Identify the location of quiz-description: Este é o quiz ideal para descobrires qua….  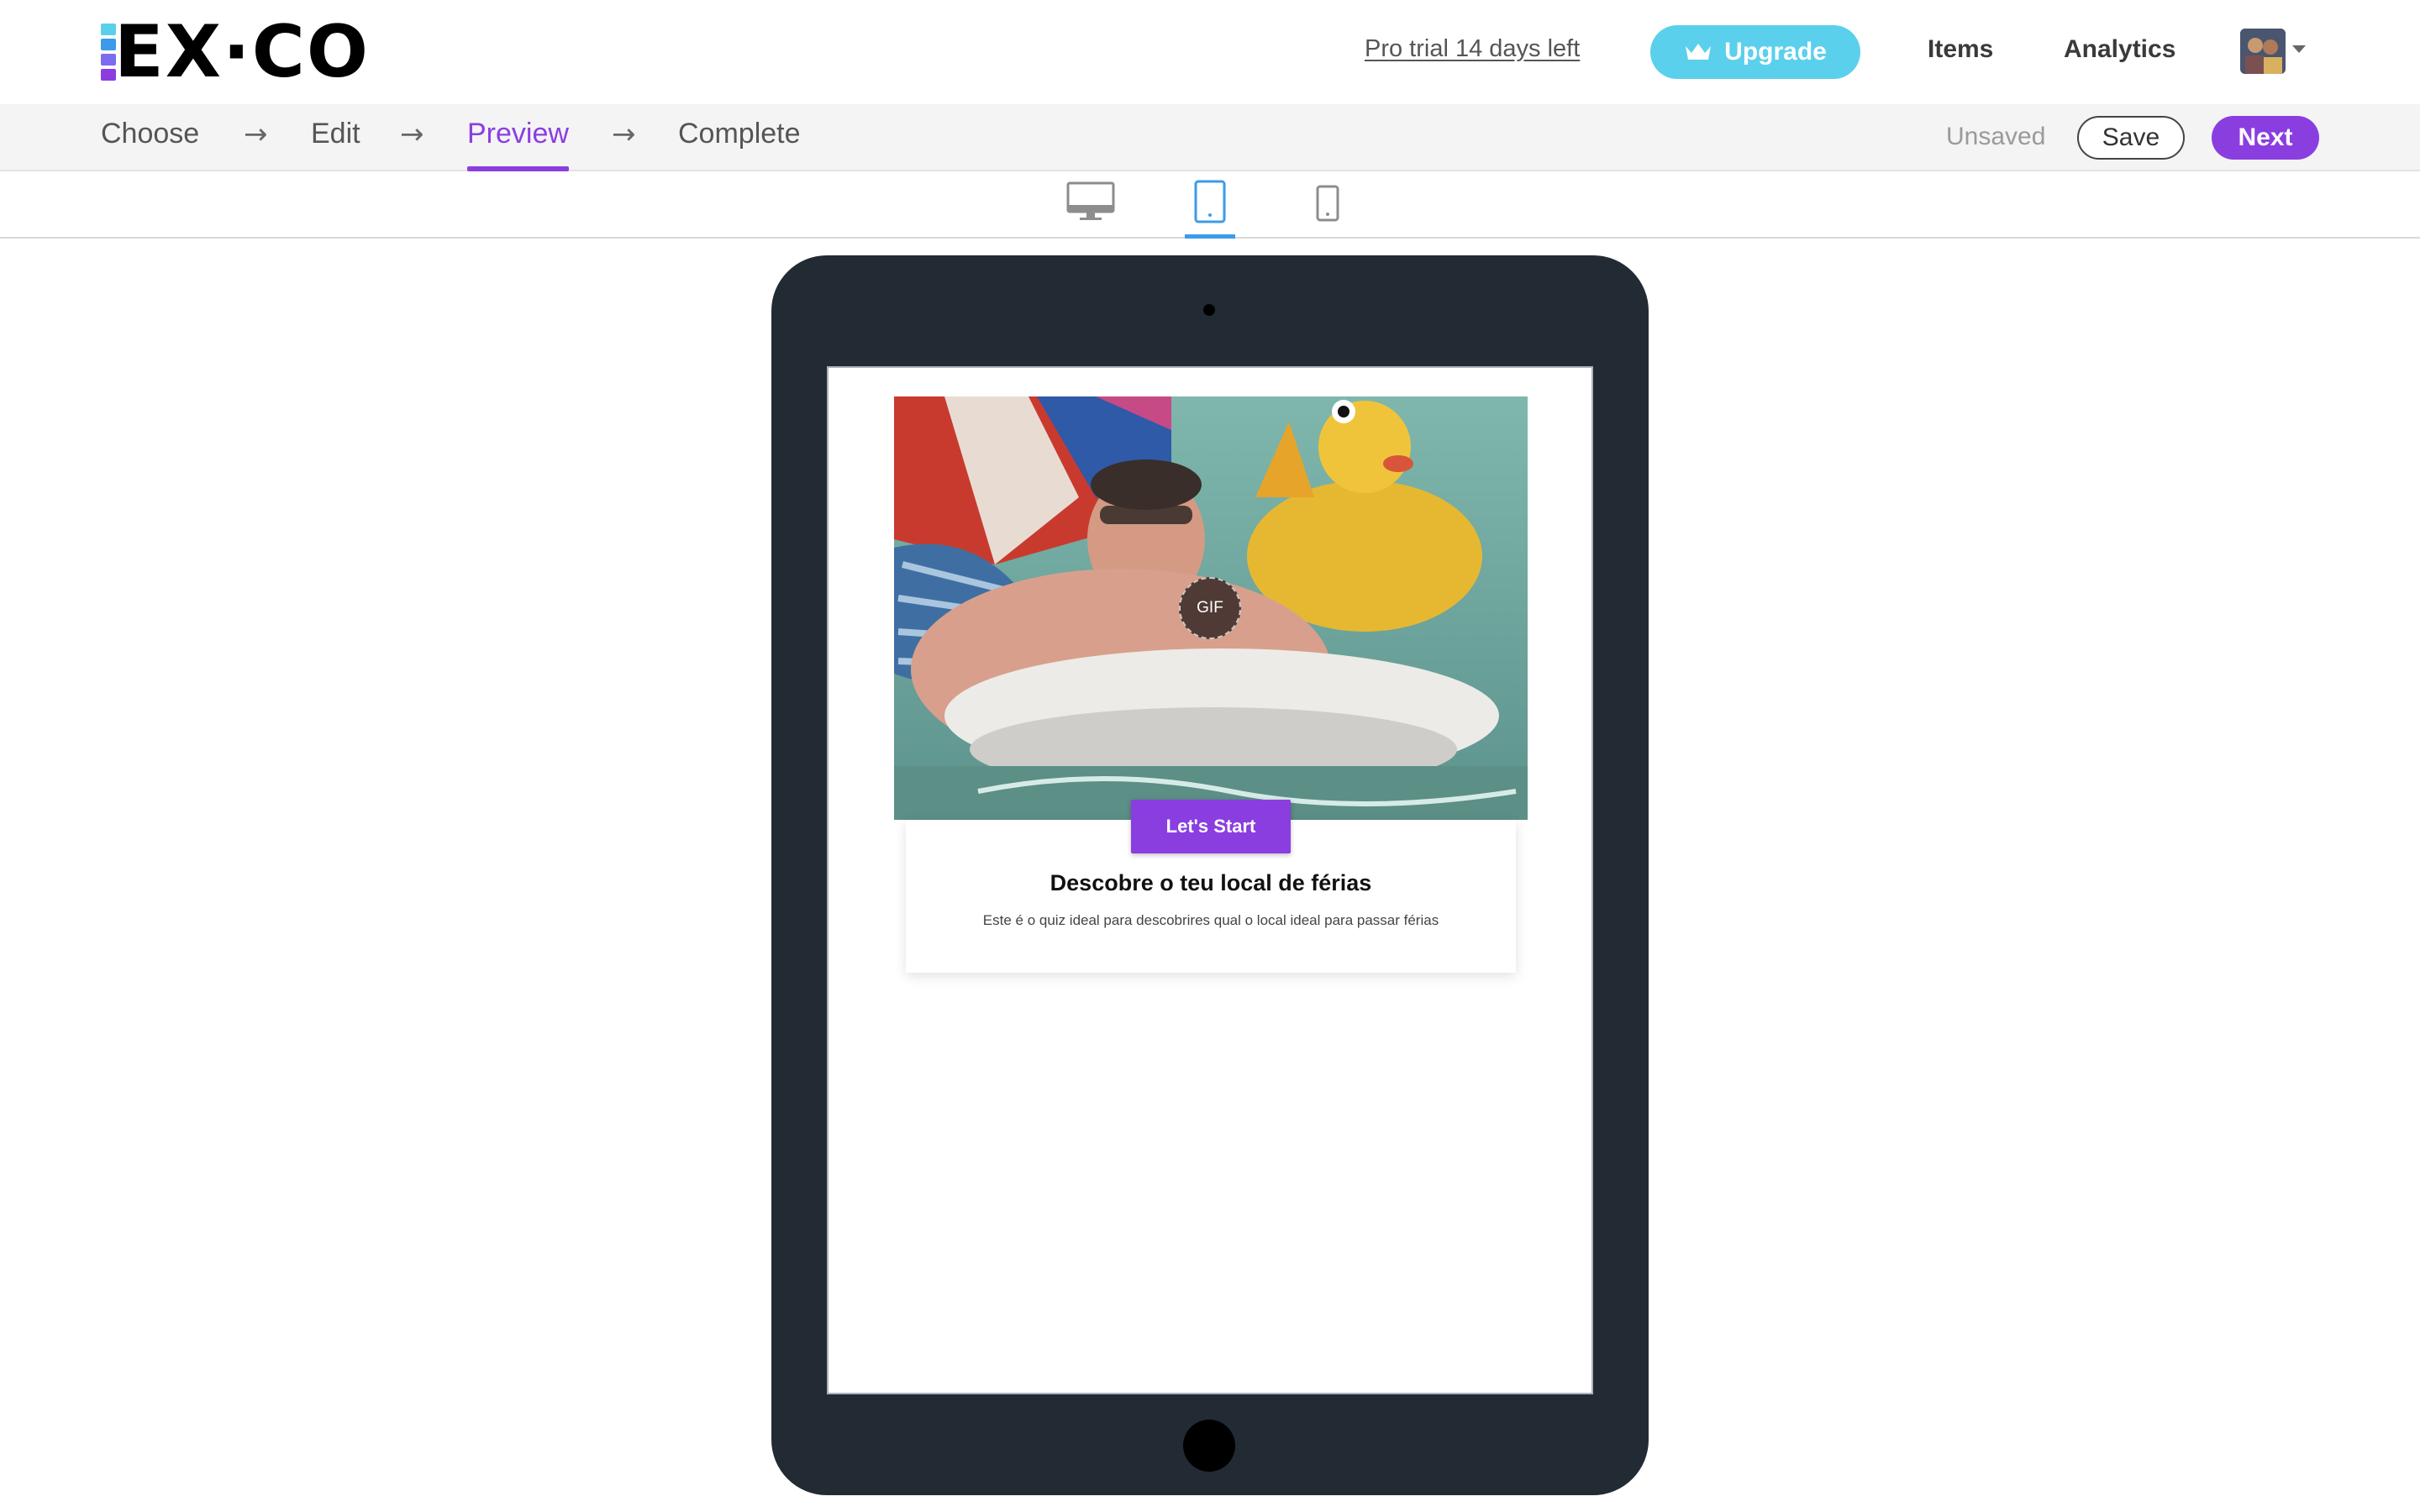
(1210, 920).